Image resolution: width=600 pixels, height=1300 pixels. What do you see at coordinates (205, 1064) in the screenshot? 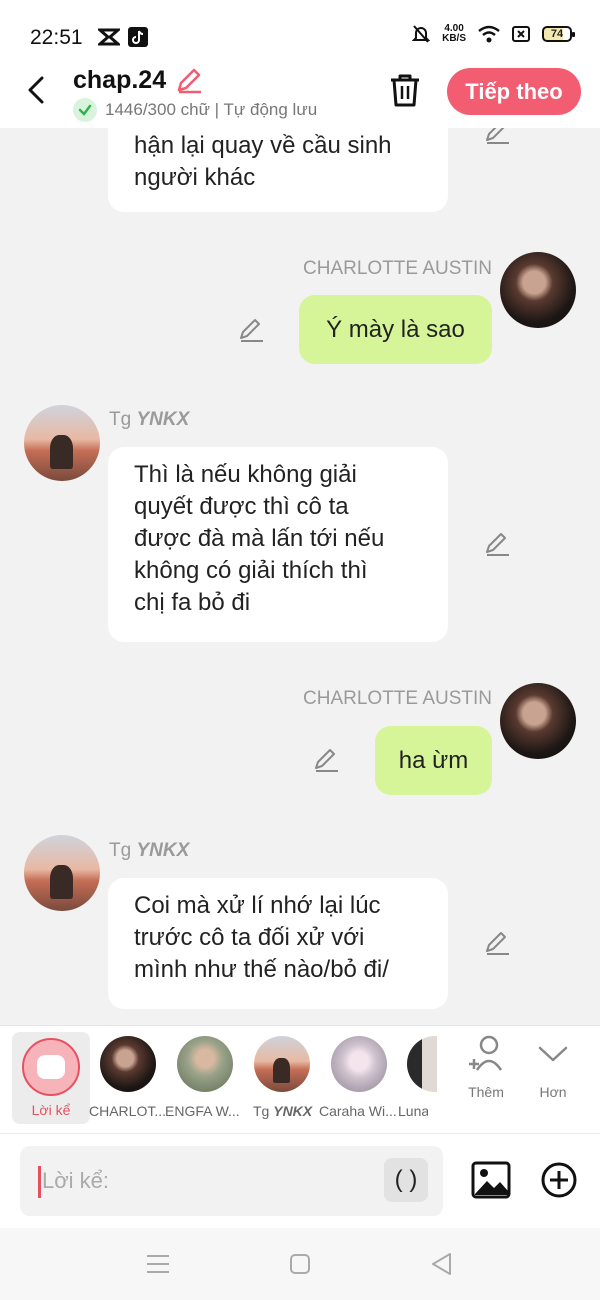
I see `character-avatar-engfa` at bounding box center [205, 1064].